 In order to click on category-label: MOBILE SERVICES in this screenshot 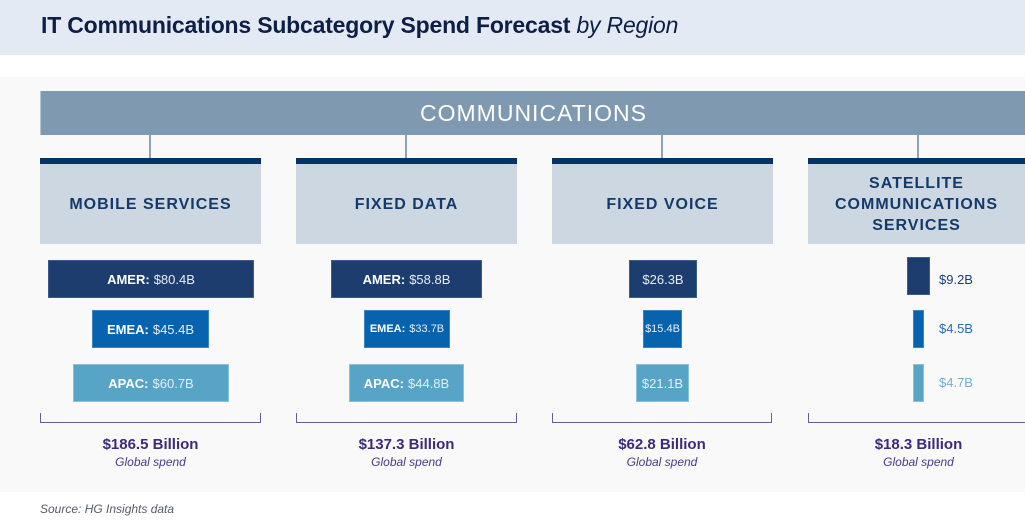, I will do `click(150, 204)`.